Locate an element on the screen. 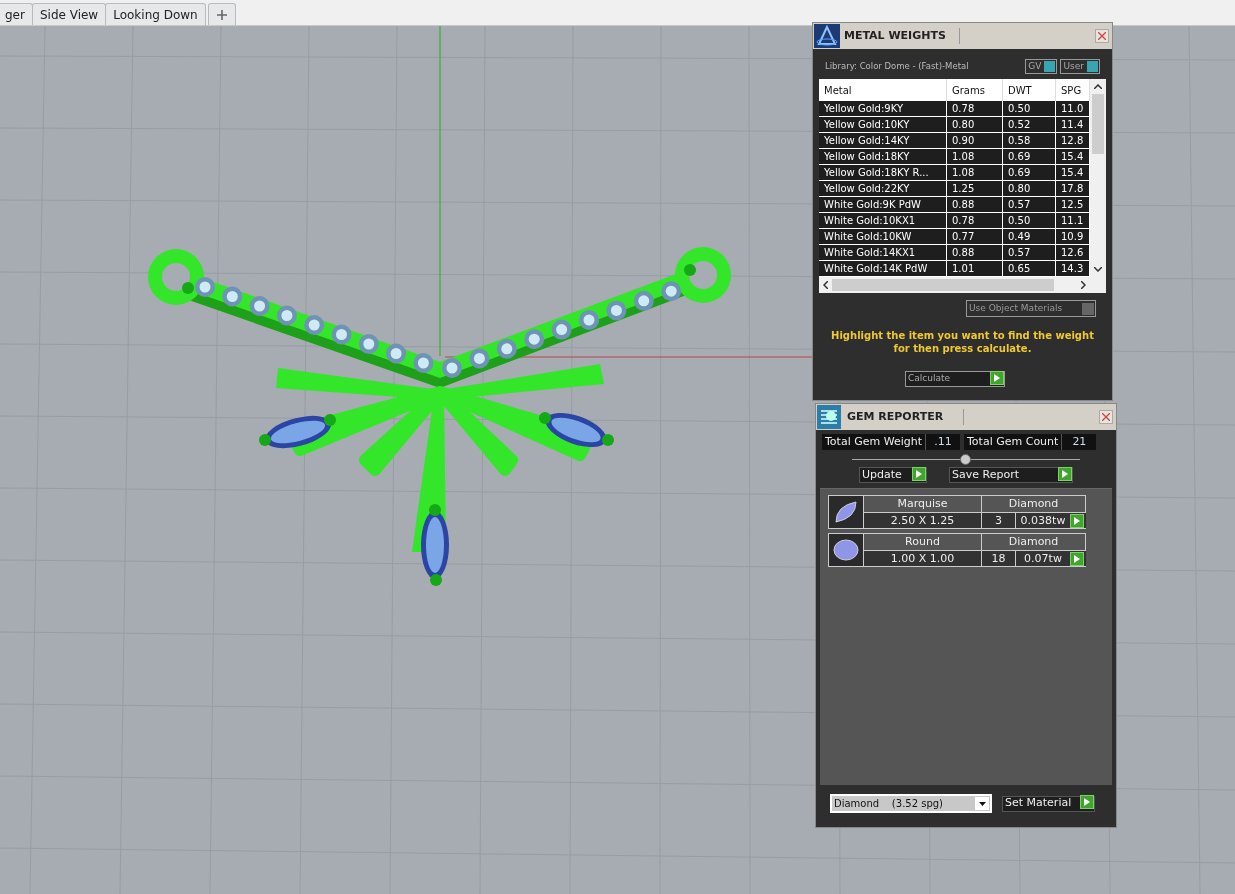 The image size is (1235, 894). gem-weight: 0.07tw is located at coordinates (1043, 558).